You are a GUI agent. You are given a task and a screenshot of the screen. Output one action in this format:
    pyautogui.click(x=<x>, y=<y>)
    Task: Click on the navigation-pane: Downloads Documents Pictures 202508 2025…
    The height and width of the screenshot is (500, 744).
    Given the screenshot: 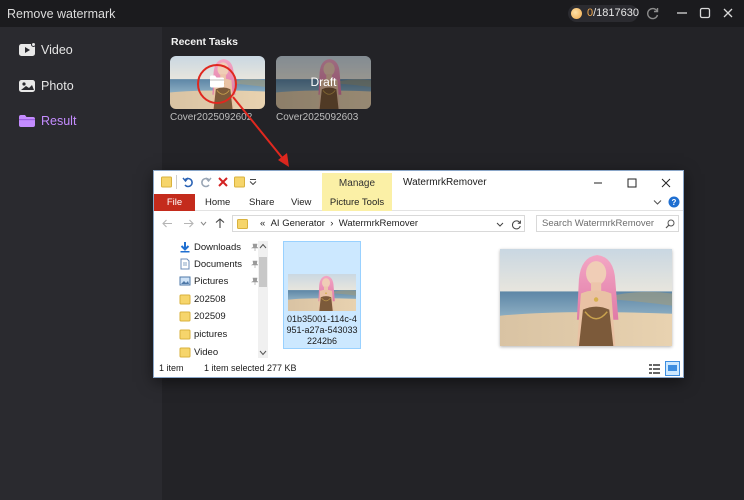 What is the action you would take?
    pyautogui.click(x=213, y=299)
    